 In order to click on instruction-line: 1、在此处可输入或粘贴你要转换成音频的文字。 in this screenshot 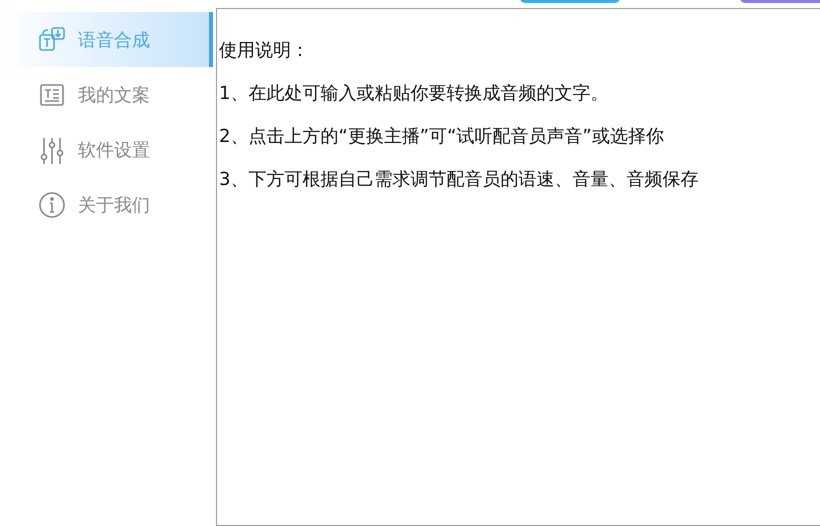, I will do `click(414, 94)`.